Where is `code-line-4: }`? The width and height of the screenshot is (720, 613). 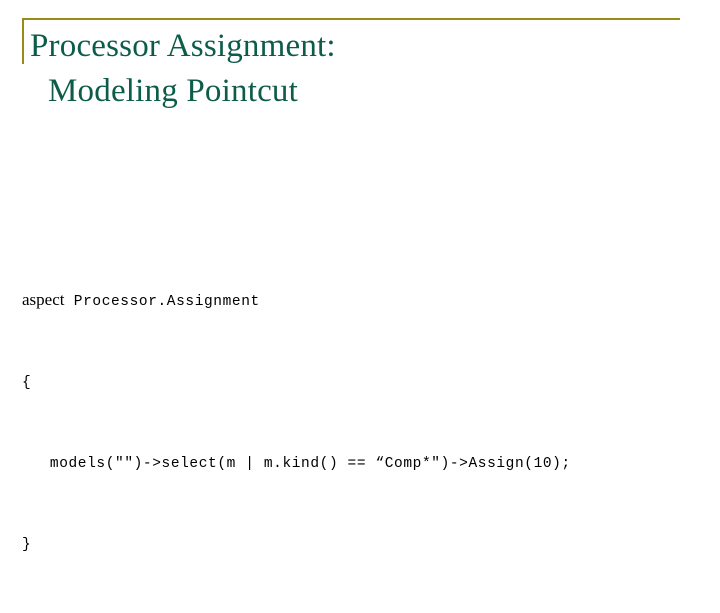 code-line-4: } is located at coordinates (27, 545).